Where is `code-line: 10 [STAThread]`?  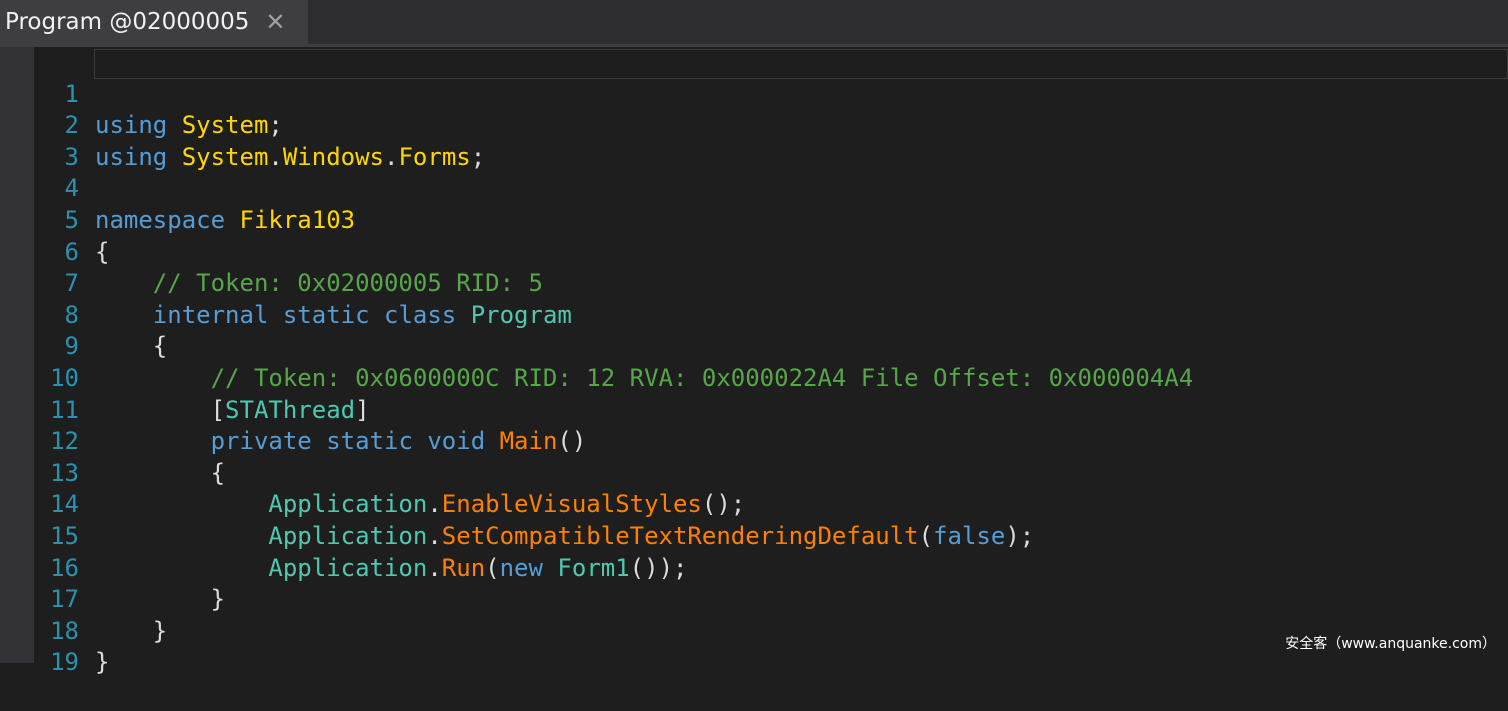
code-line: 10 [STAThread] is located at coordinates (771, 377).